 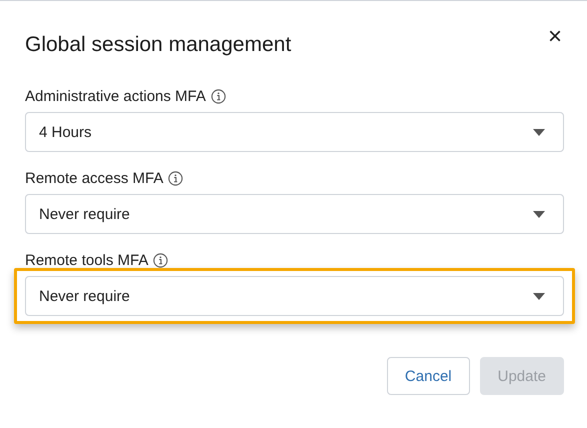 What do you see at coordinates (428, 376) in the screenshot?
I see `cancel-button: Cancel` at bounding box center [428, 376].